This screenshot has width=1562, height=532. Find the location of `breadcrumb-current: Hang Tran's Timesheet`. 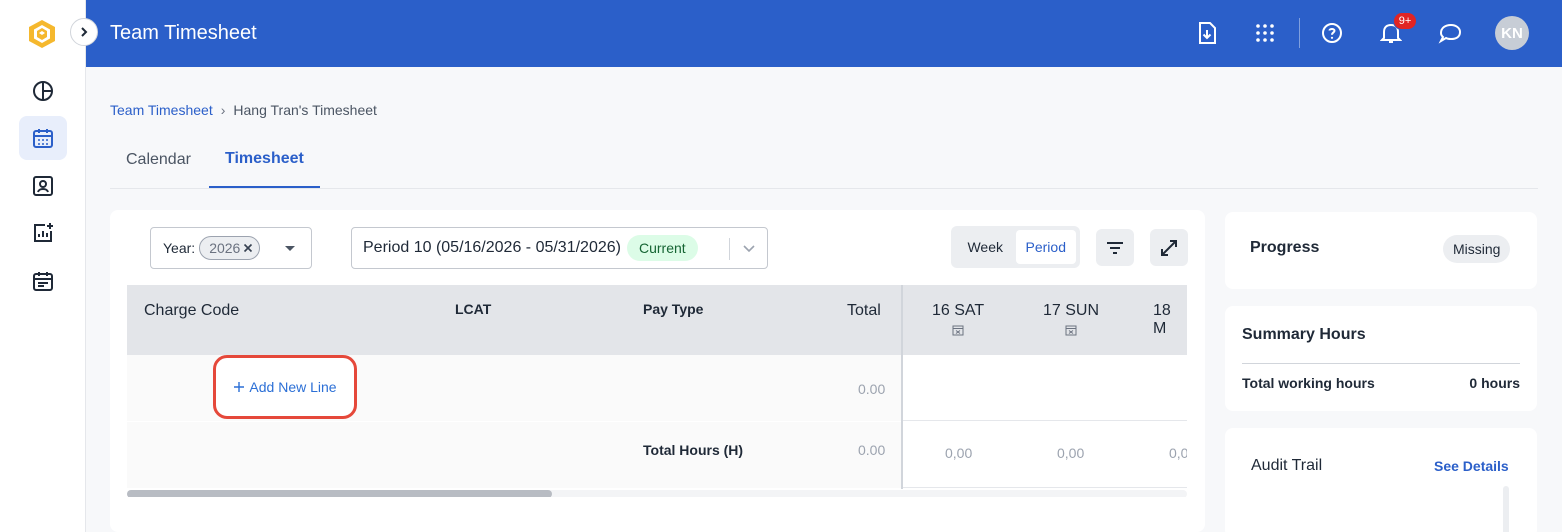

breadcrumb-current: Hang Tran's Timesheet is located at coordinates (305, 110).